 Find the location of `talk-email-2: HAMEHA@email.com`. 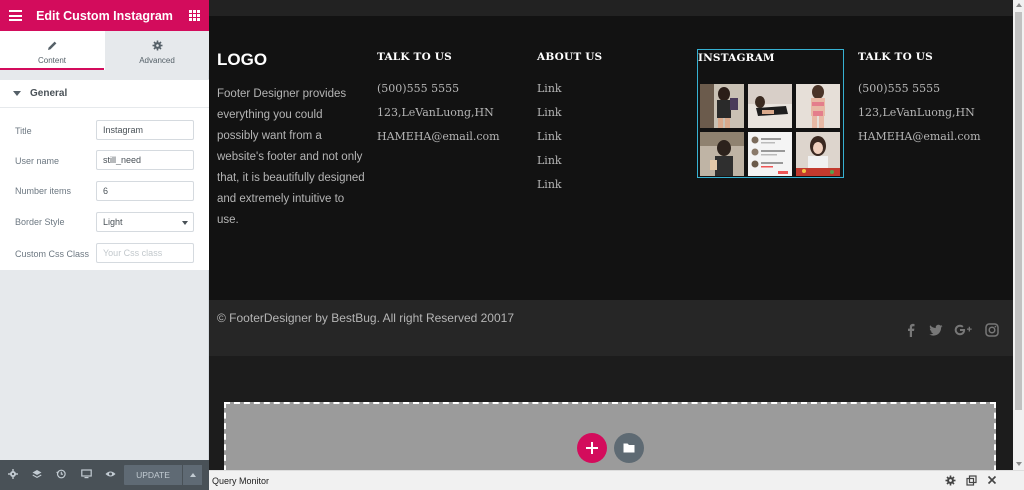

talk-email-2: HAMEHA@email.com is located at coordinates (919, 136).